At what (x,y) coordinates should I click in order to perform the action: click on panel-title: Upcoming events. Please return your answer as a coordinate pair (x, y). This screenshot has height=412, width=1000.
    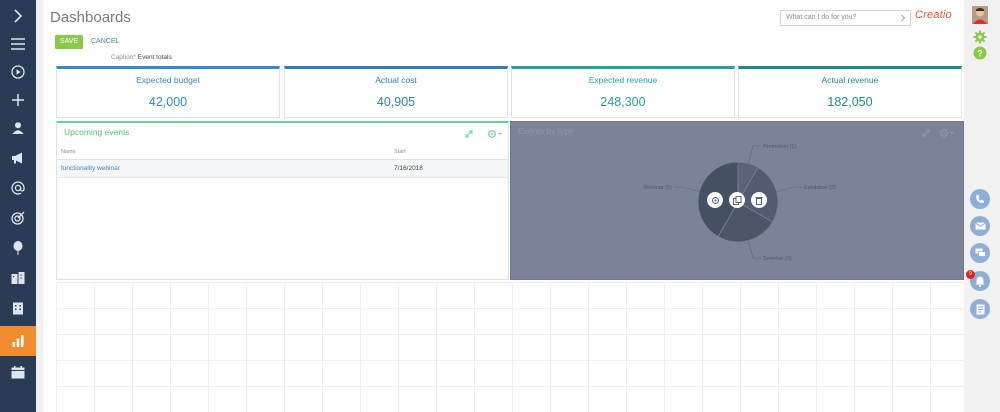
    Looking at the image, I should click on (97, 132).